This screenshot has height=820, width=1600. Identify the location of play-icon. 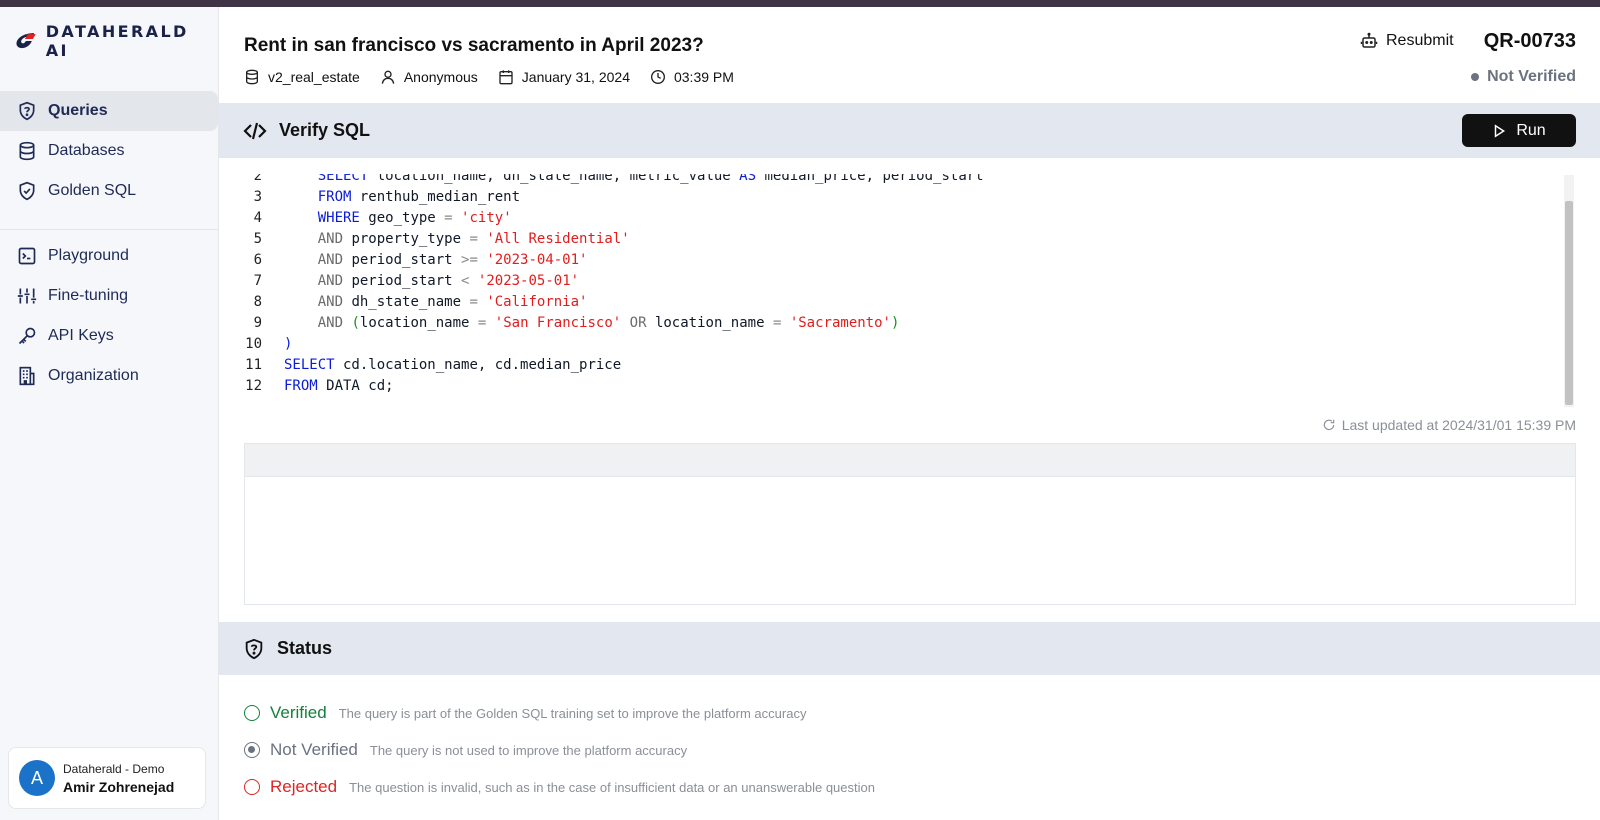
(1500, 130).